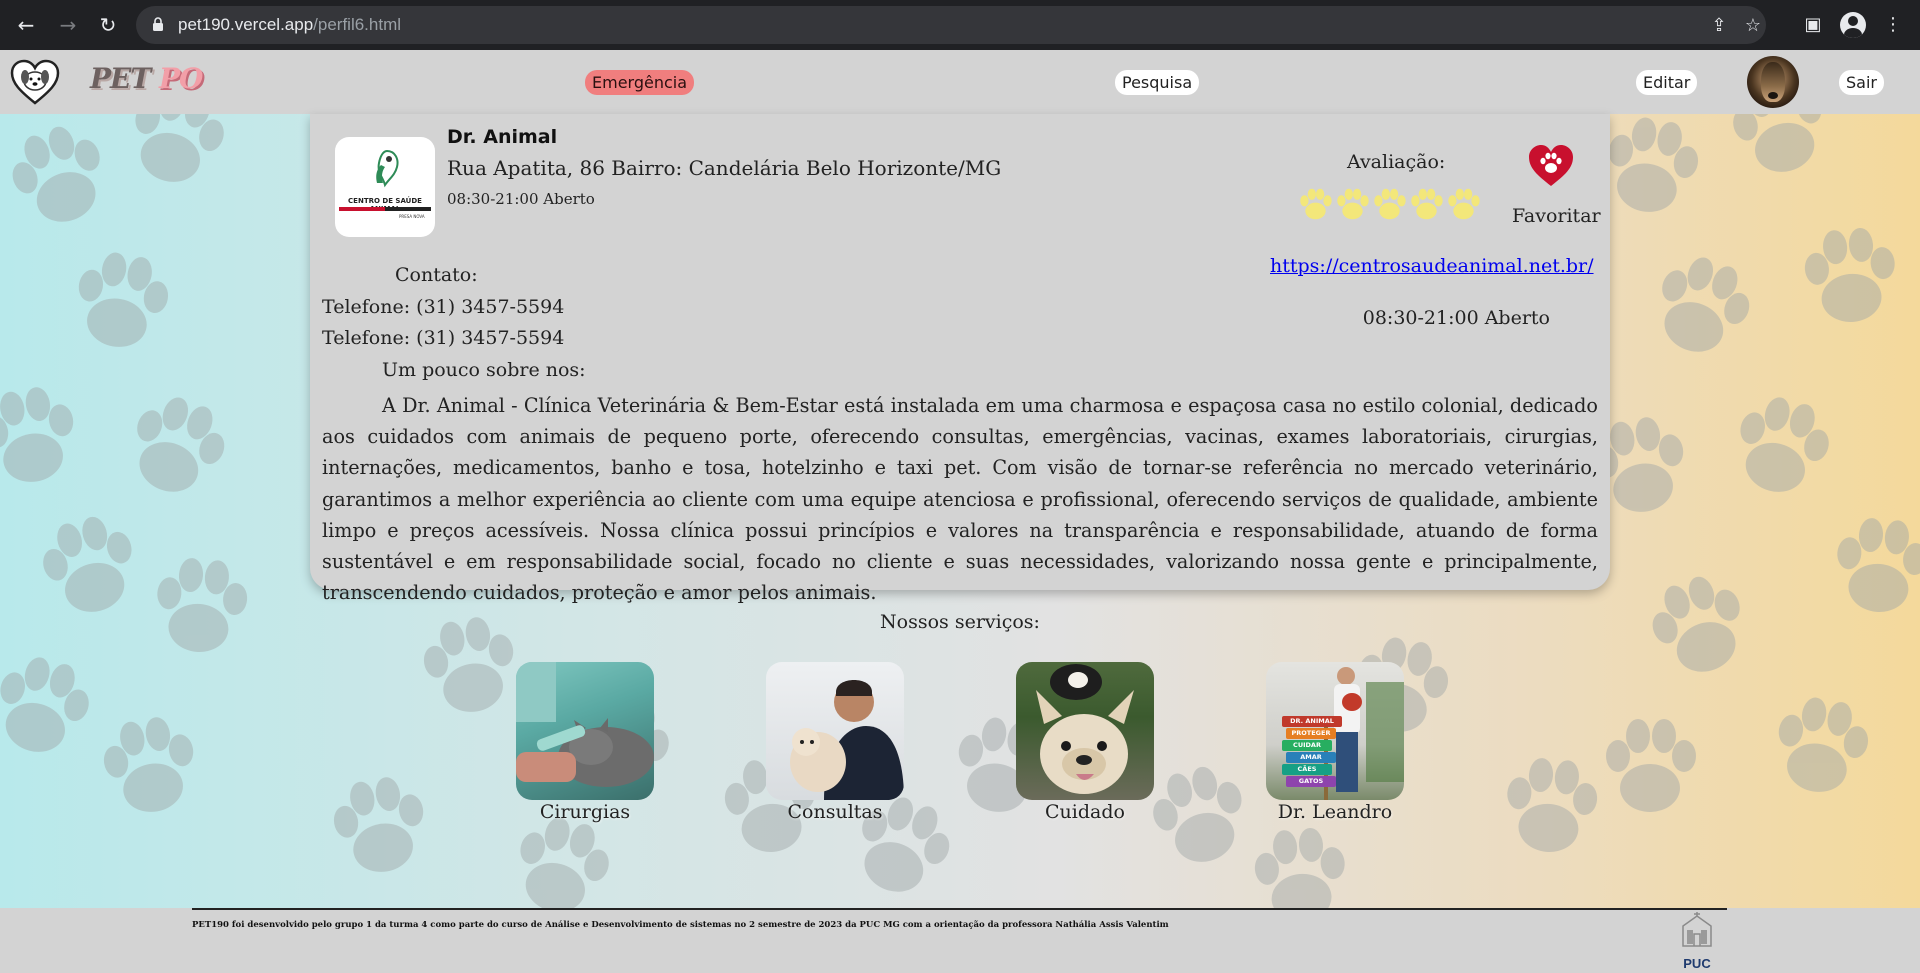  Describe the element at coordinates (1307, 769) in the screenshot. I see `signpost-board: CÃES` at that location.